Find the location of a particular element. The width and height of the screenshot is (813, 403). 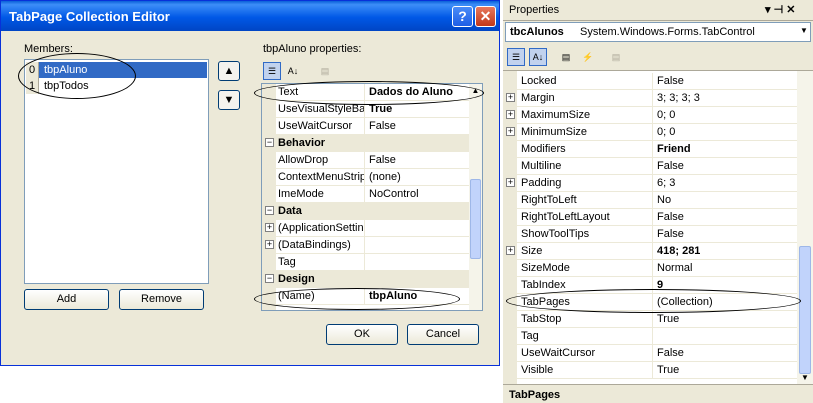

property-row-allowdrop: AllowDrop False is located at coordinates (365, 160).